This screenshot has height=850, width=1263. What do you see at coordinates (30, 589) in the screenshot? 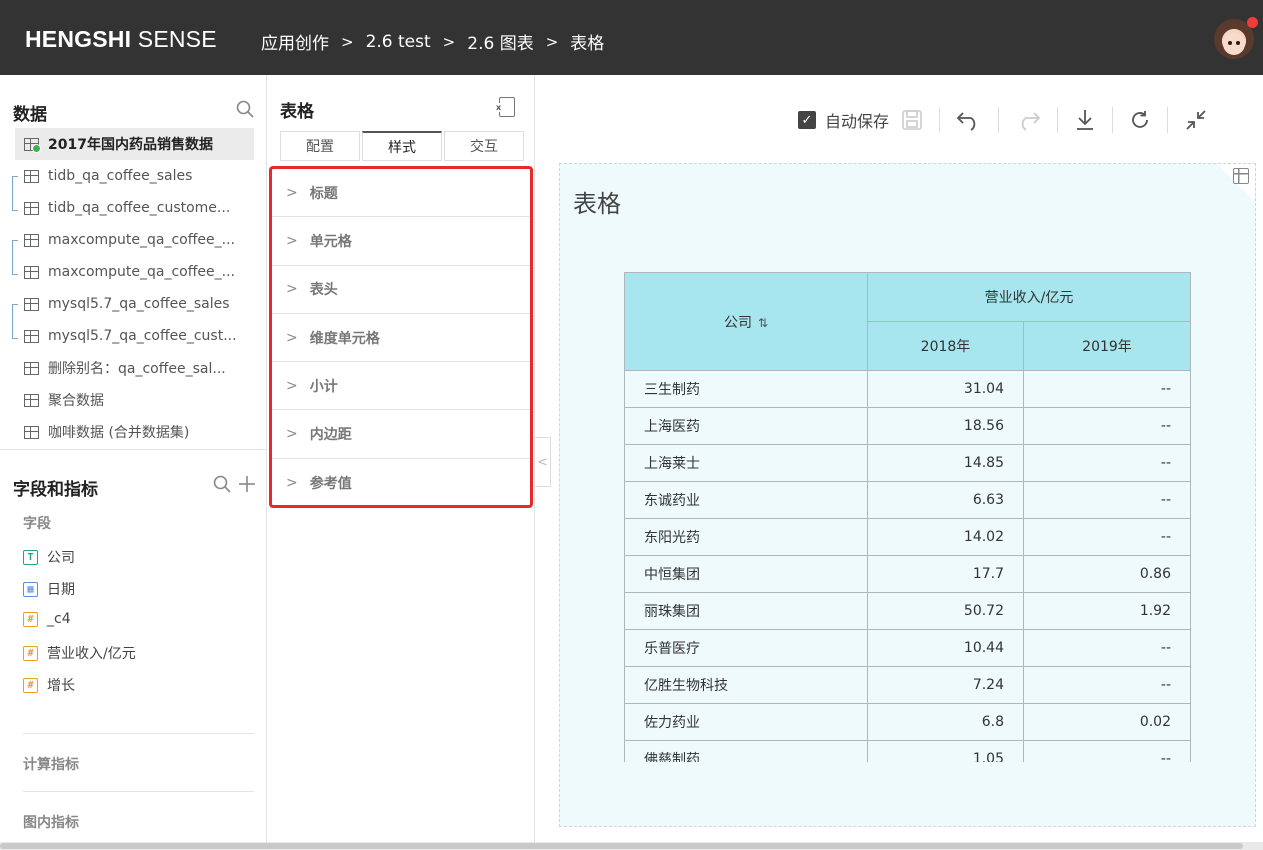
I see `calendar-icon: ▦` at bounding box center [30, 589].